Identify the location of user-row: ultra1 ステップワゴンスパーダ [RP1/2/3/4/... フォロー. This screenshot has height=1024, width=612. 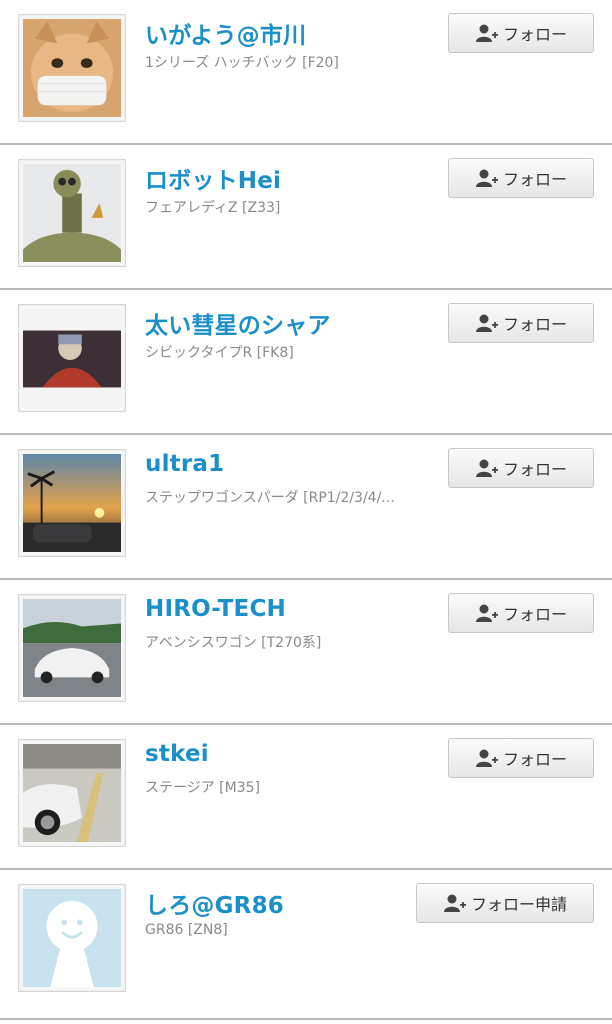
(306, 507).